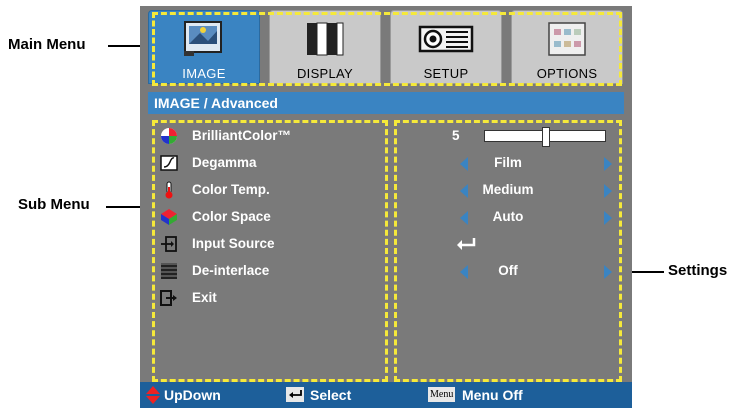  I want to click on sub-menu-callout: Sub Menu, so click(54, 204).